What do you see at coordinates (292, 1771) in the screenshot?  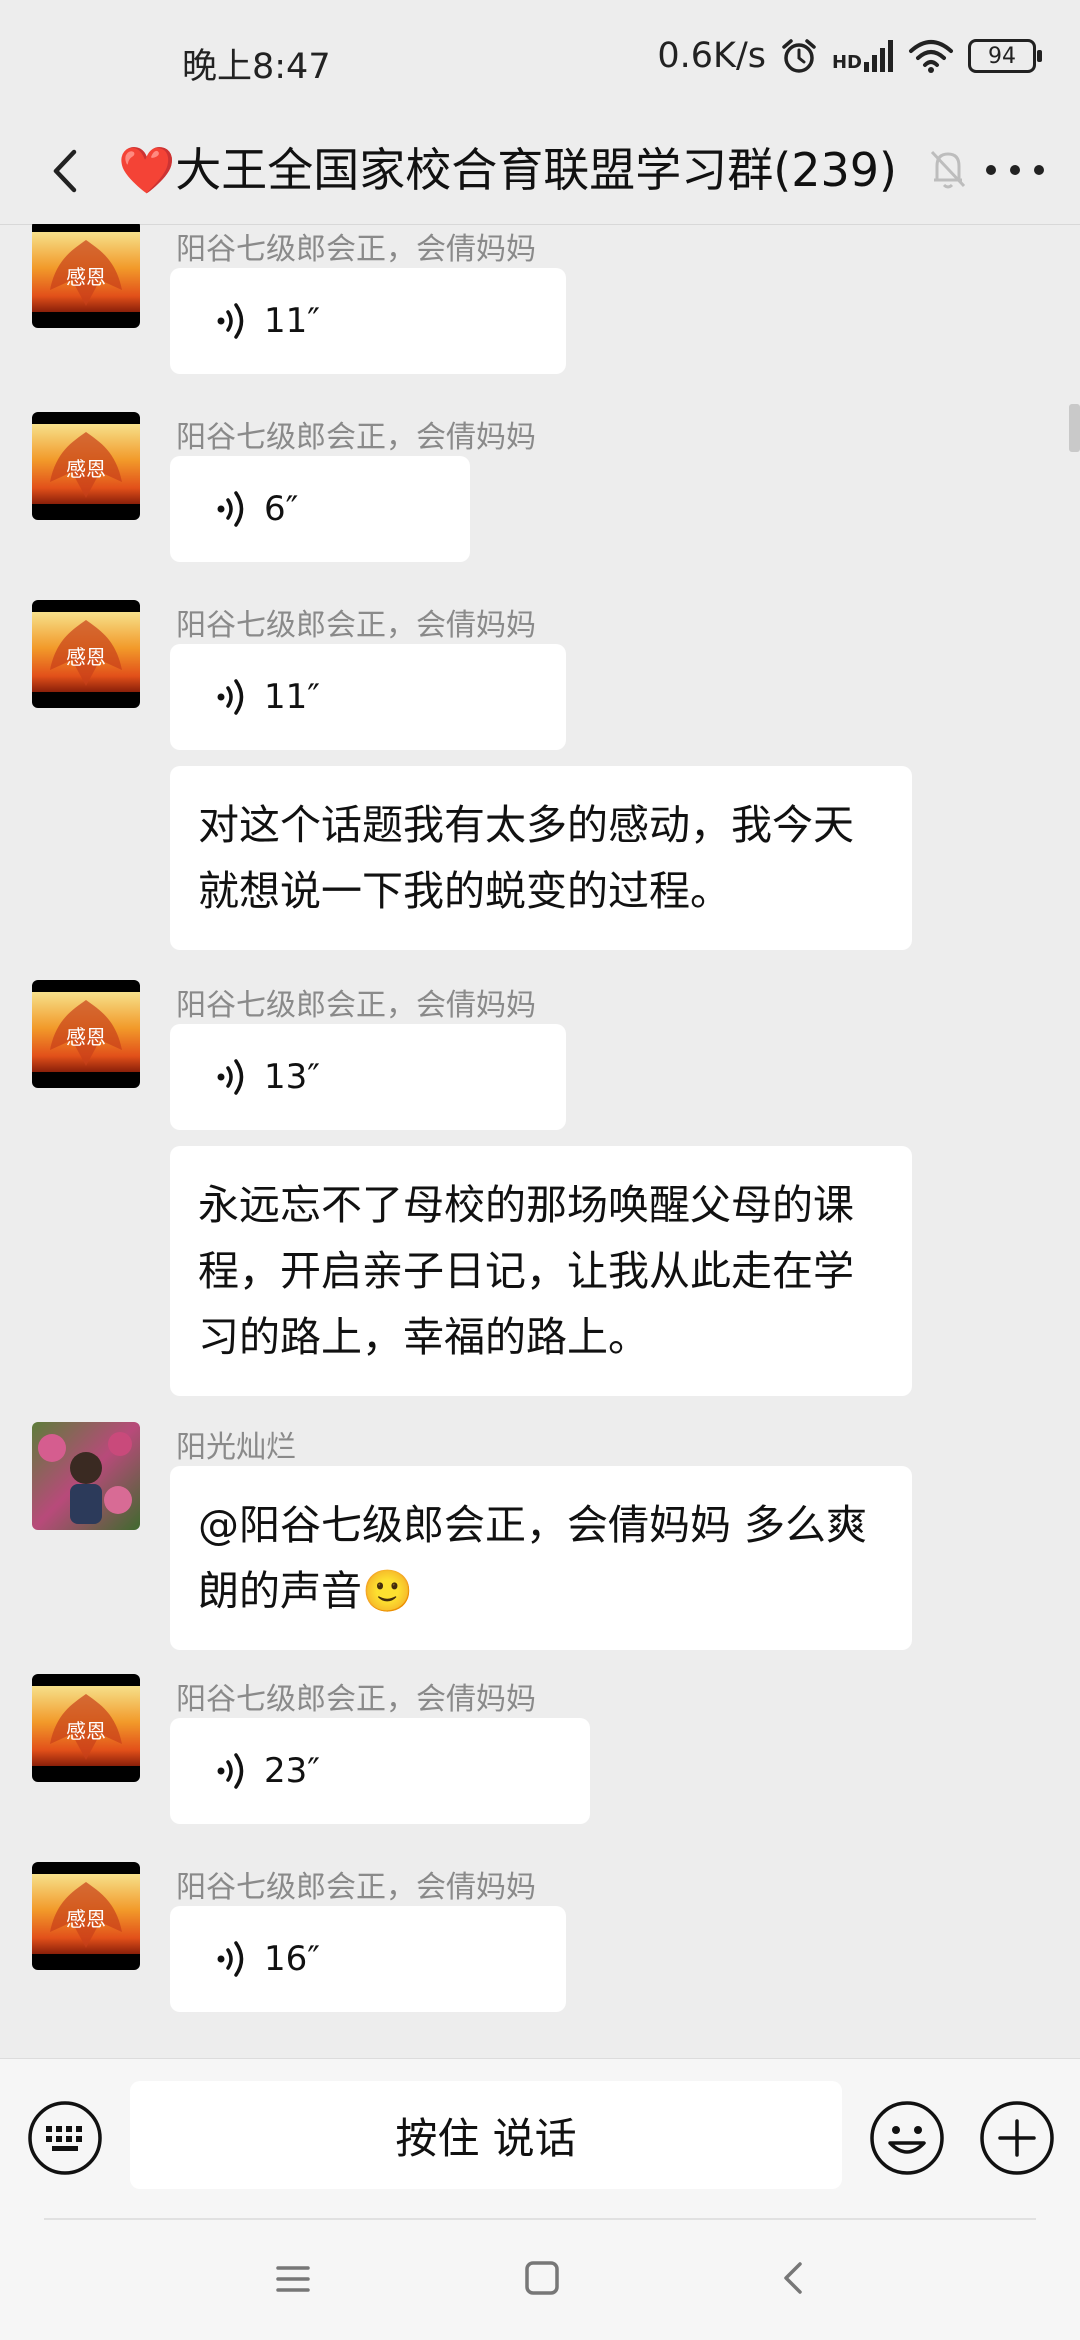 I see `voice-duration: 23″` at bounding box center [292, 1771].